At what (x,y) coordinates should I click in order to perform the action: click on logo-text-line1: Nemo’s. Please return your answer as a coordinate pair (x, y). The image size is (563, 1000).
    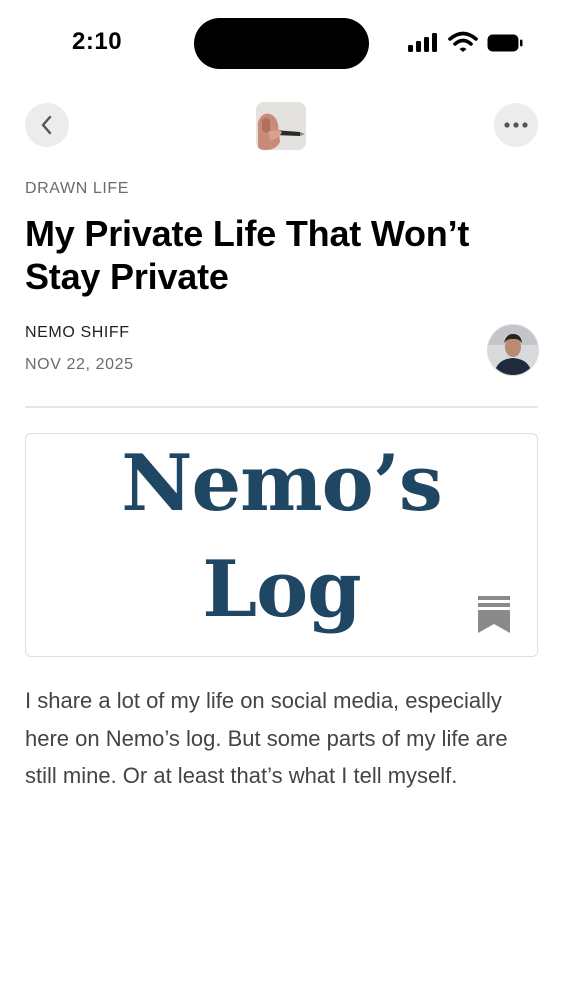
    Looking at the image, I should click on (282, 483).